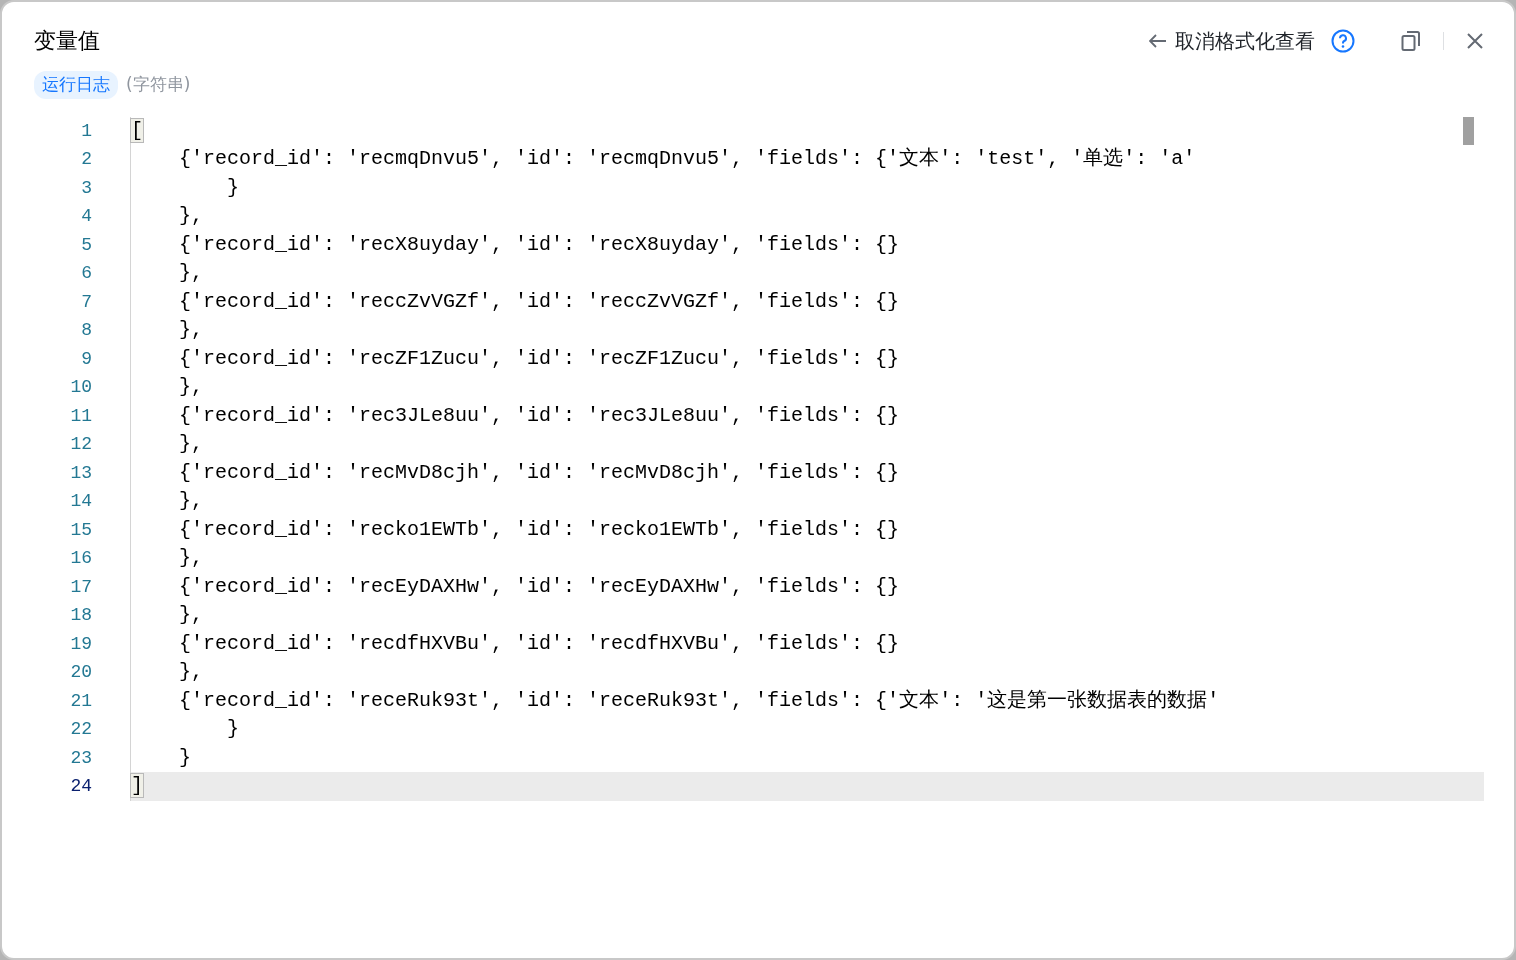 This screenshot has height=960, width=1516. I want to click on code-line: {'record_id': 'recX8uyday', 'id': 'recX8uyday', 'fields': {}, so click(539, 244).